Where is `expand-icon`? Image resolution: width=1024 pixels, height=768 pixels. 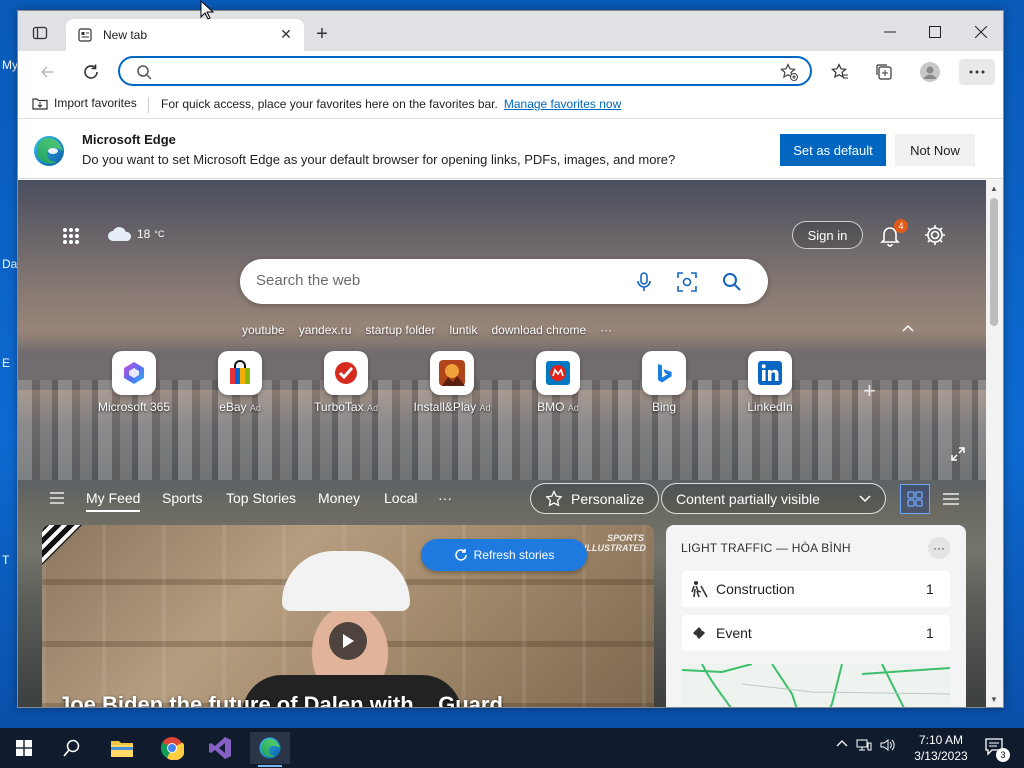 expand-icon is located at coordinates (958, 454).